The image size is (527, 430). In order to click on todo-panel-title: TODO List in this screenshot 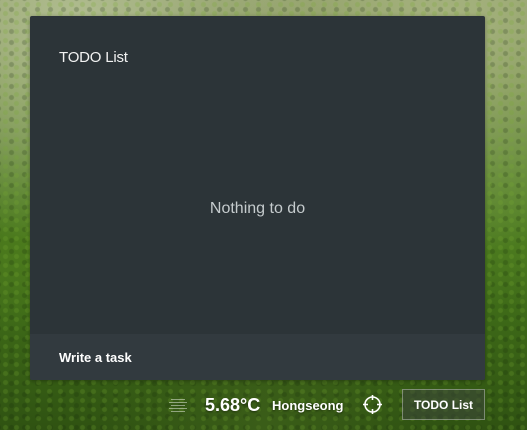, I will do `click(93, 57)`.